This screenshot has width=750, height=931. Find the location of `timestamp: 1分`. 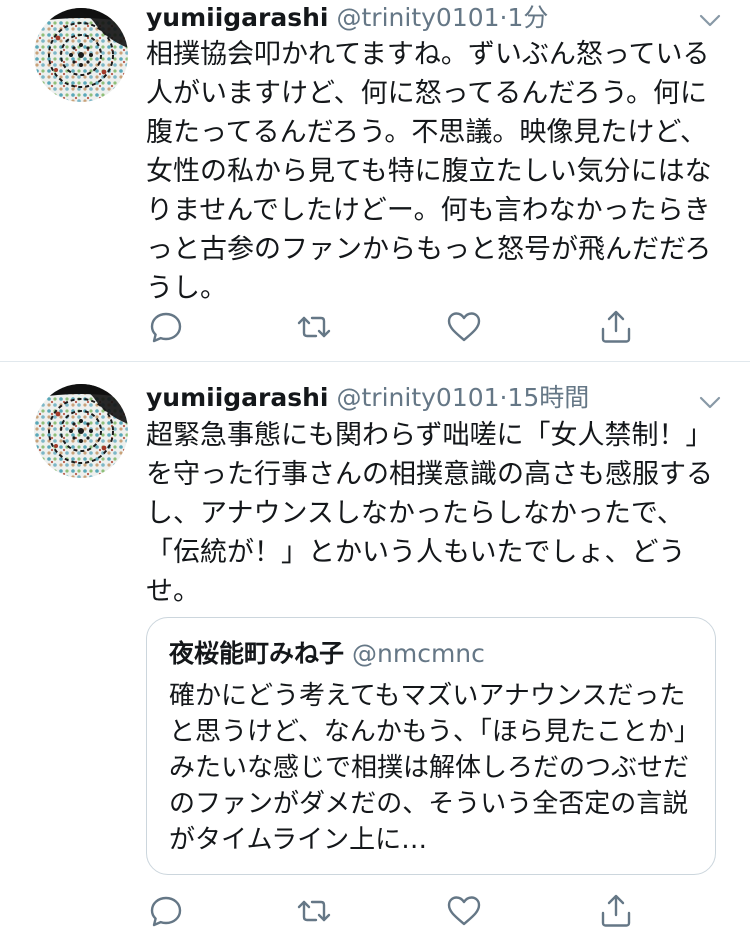

timestamp: 1分 is located at coordinates (528, 17).